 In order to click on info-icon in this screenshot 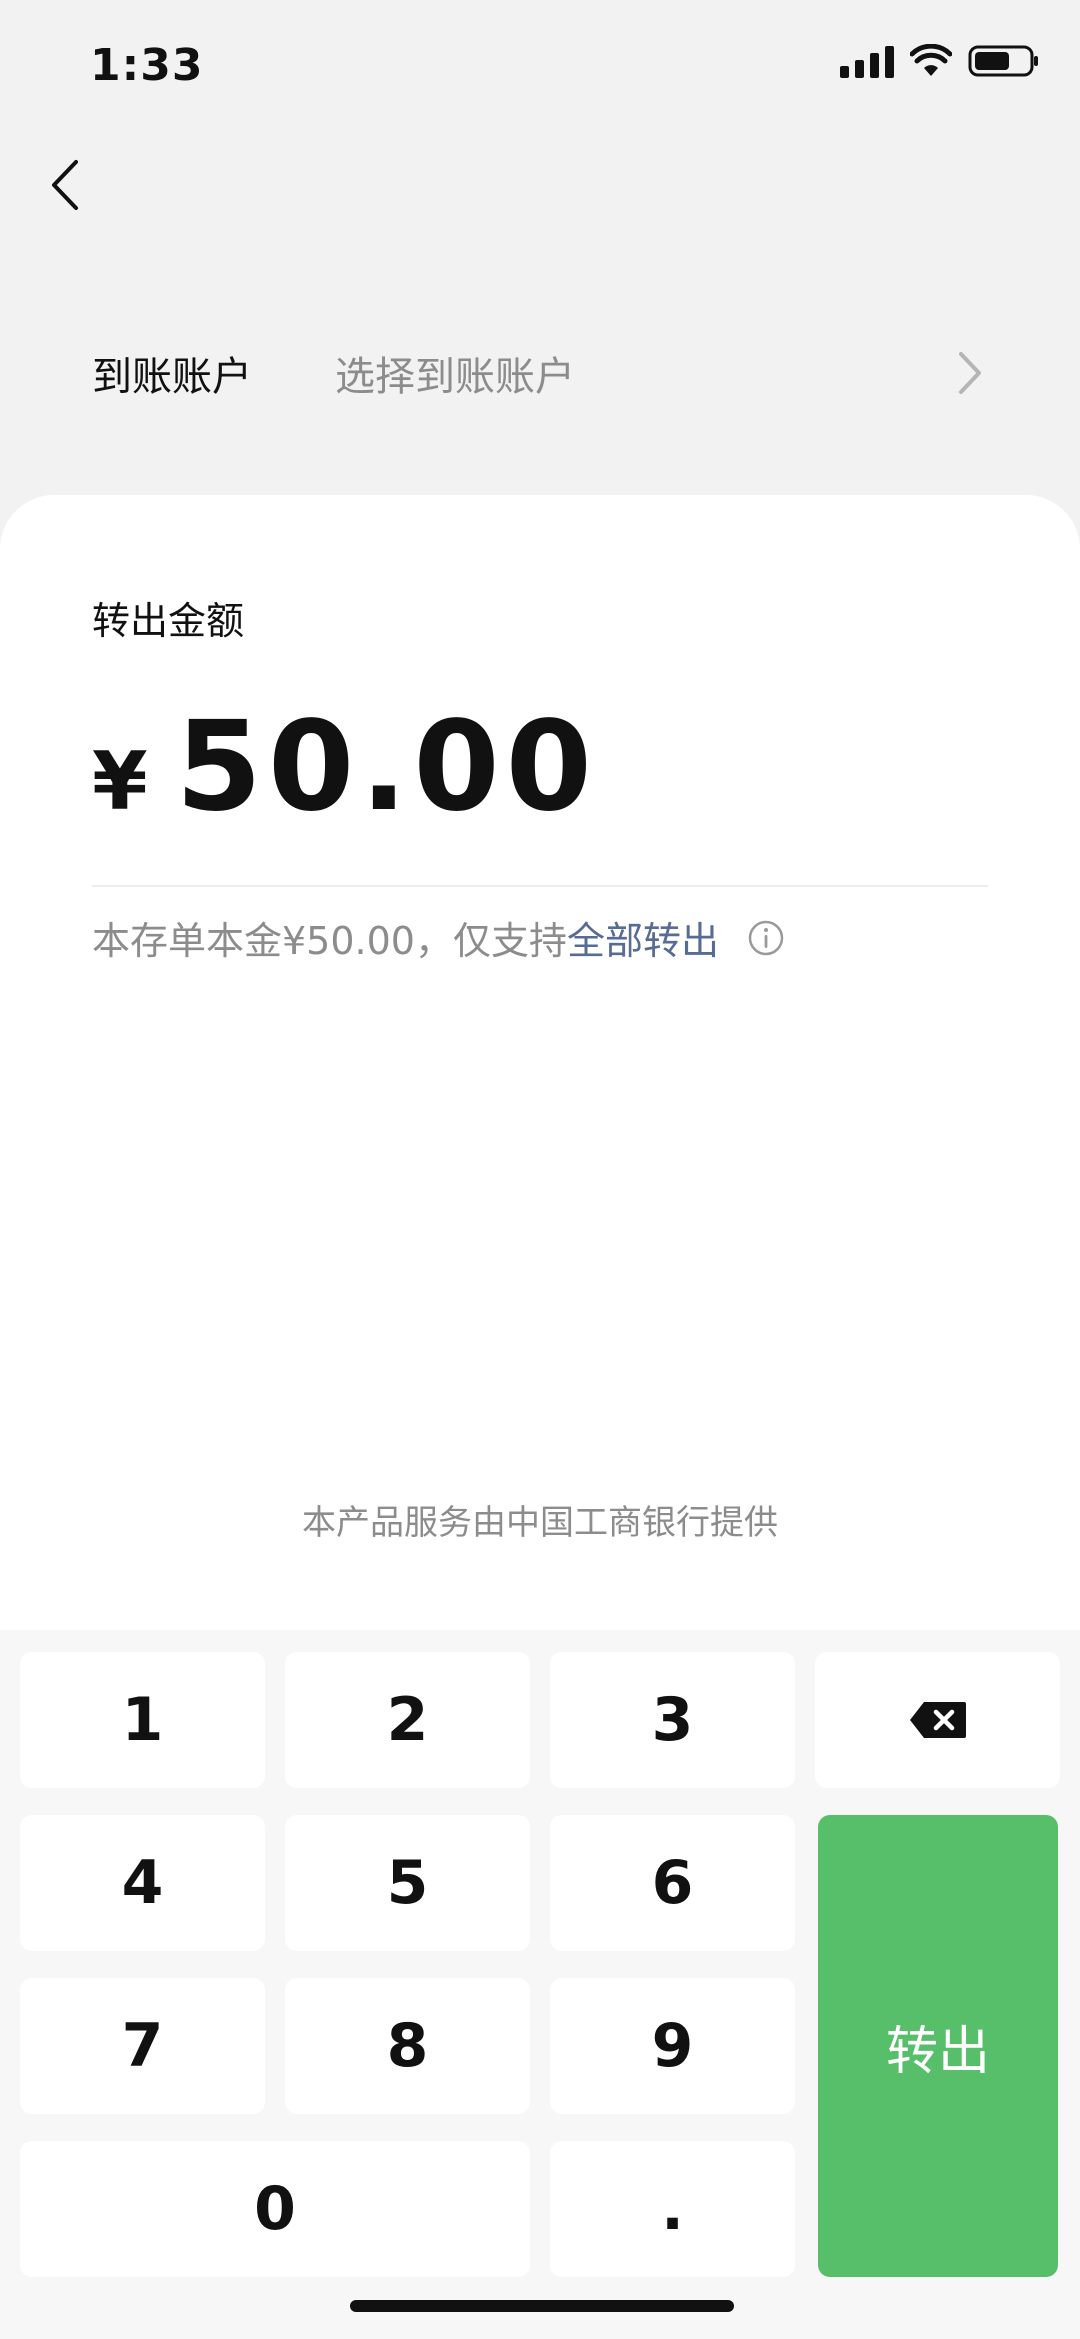, I will do `click(766, 938)`.